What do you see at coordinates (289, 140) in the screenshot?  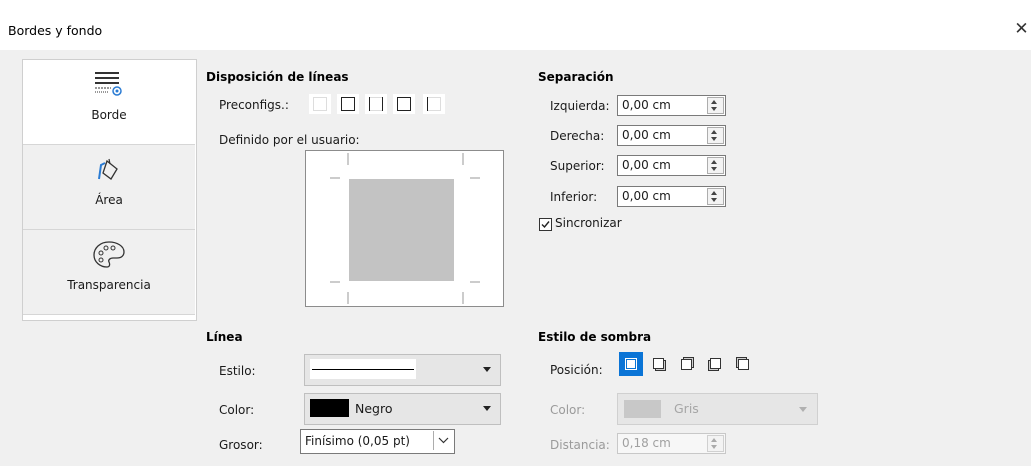 I see `user-defined-label: Definido por el usuario:` at bounding box center [289, 140].